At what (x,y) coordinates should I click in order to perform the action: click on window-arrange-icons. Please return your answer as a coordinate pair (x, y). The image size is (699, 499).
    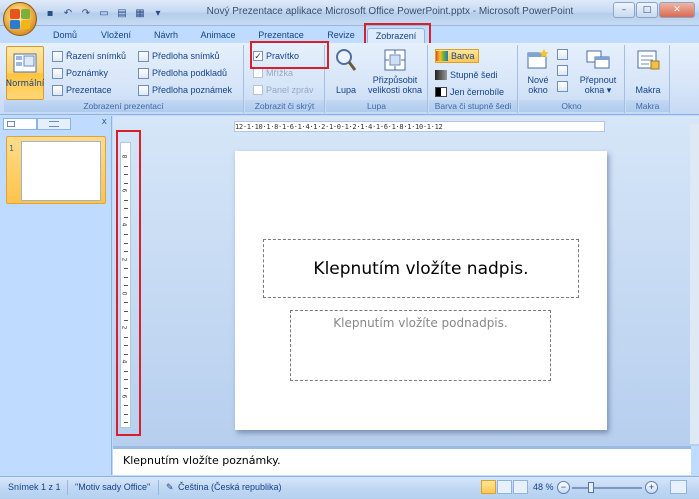
    Looking at the image, I should click on (562, 70).